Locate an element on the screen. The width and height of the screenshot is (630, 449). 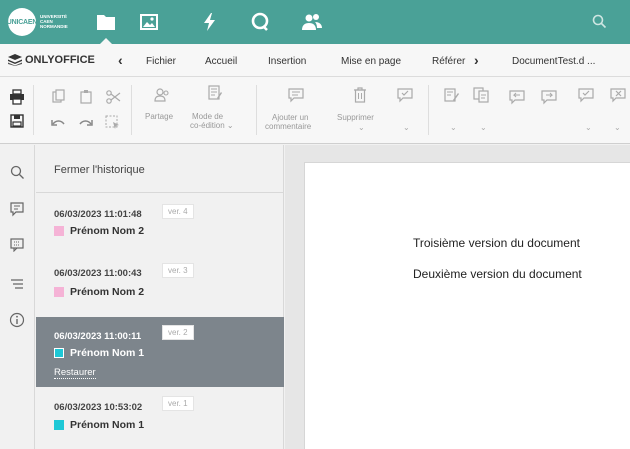
redo-icon is located at coordinates (86, 123).